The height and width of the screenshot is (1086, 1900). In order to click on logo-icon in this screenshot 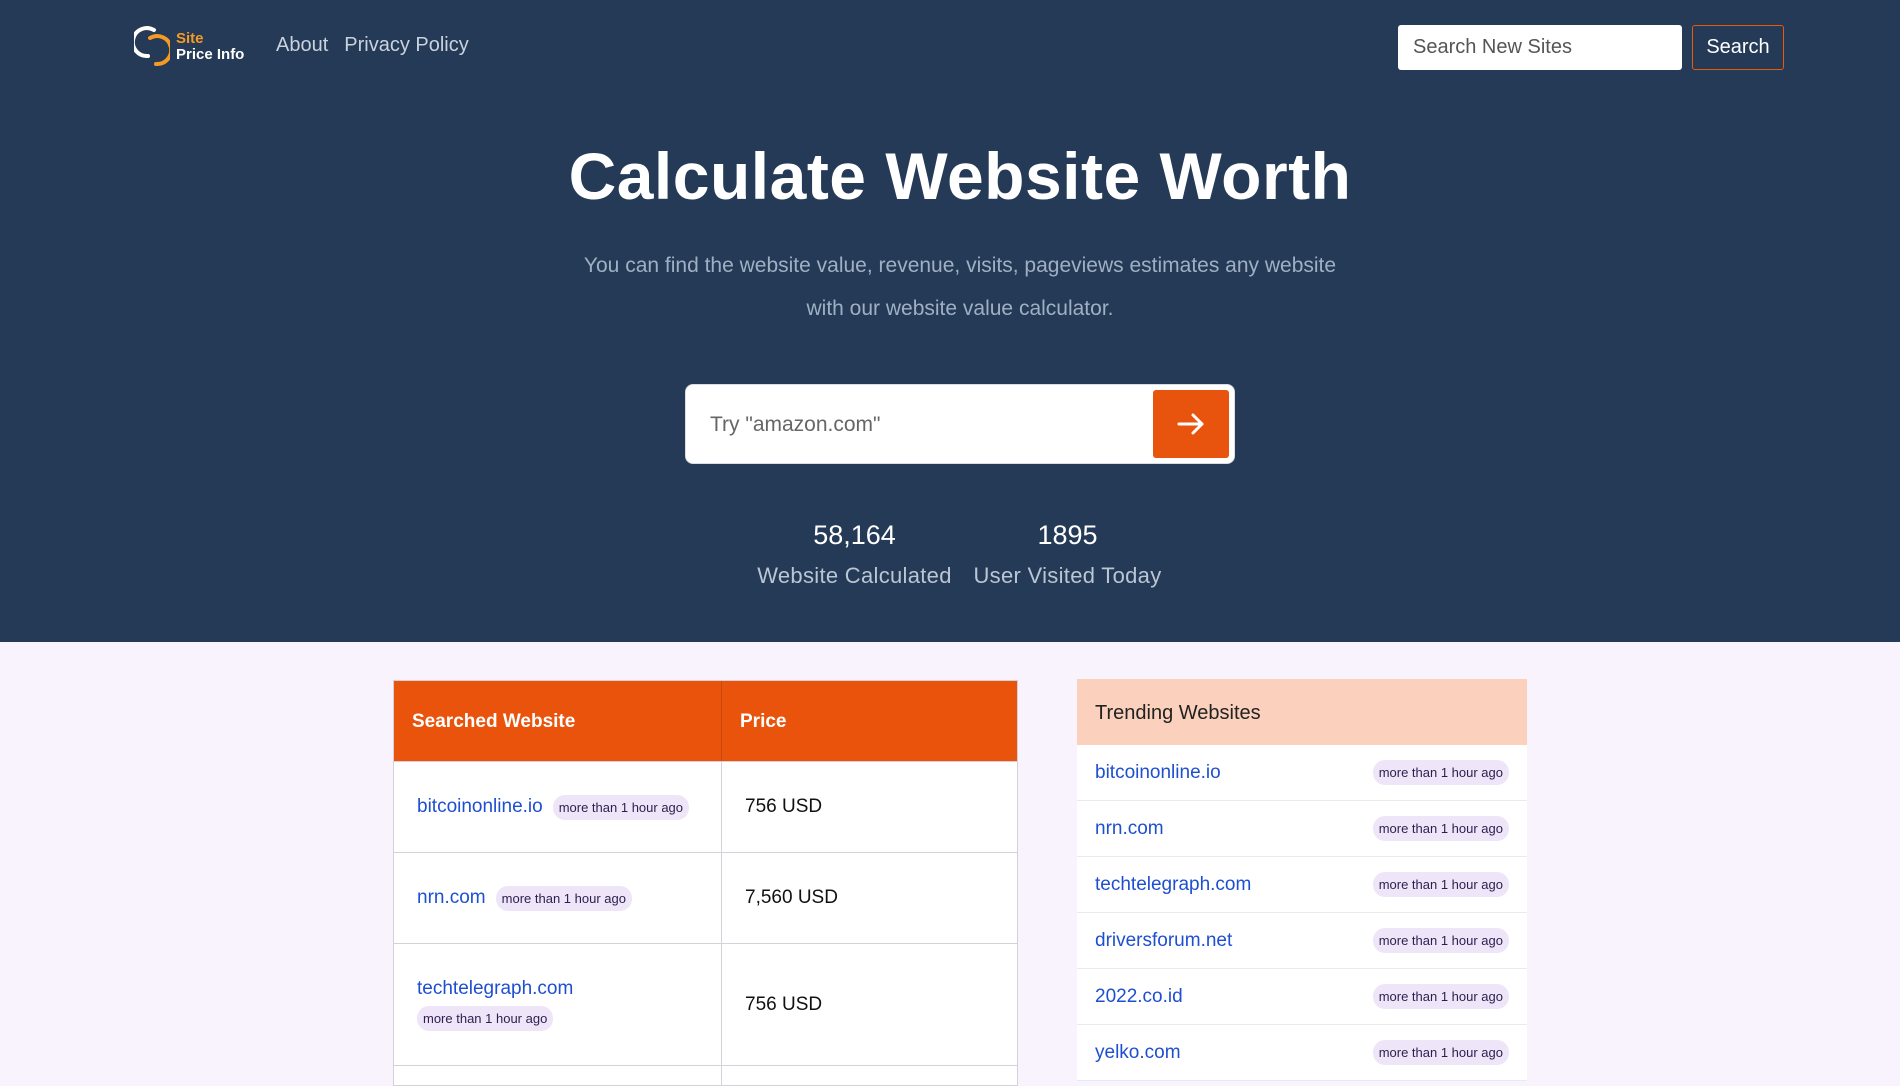, I will do `click(152, 46)`.